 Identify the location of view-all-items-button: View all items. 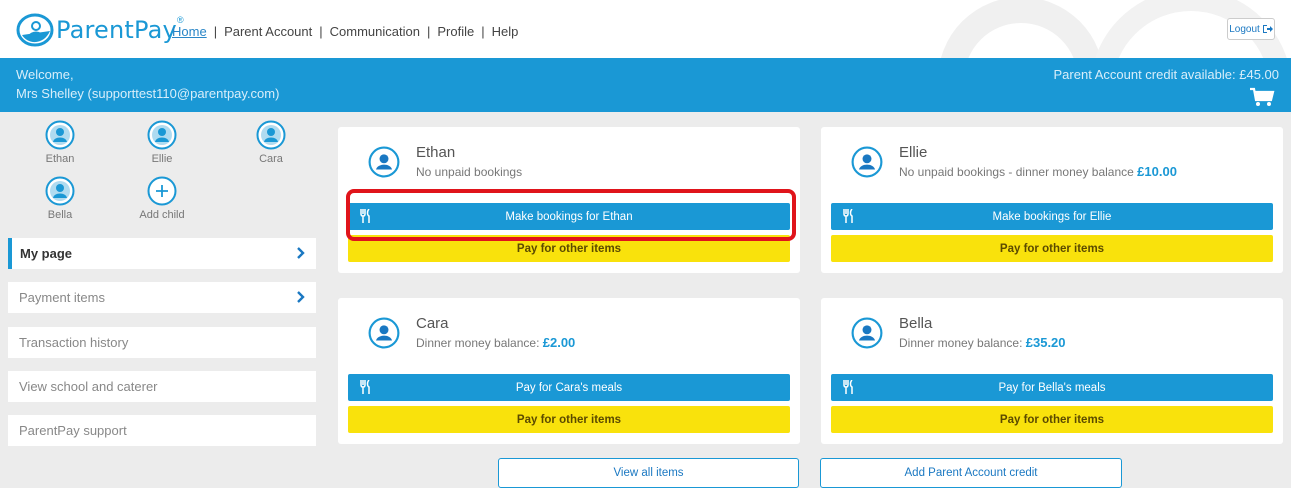
(648, 473).